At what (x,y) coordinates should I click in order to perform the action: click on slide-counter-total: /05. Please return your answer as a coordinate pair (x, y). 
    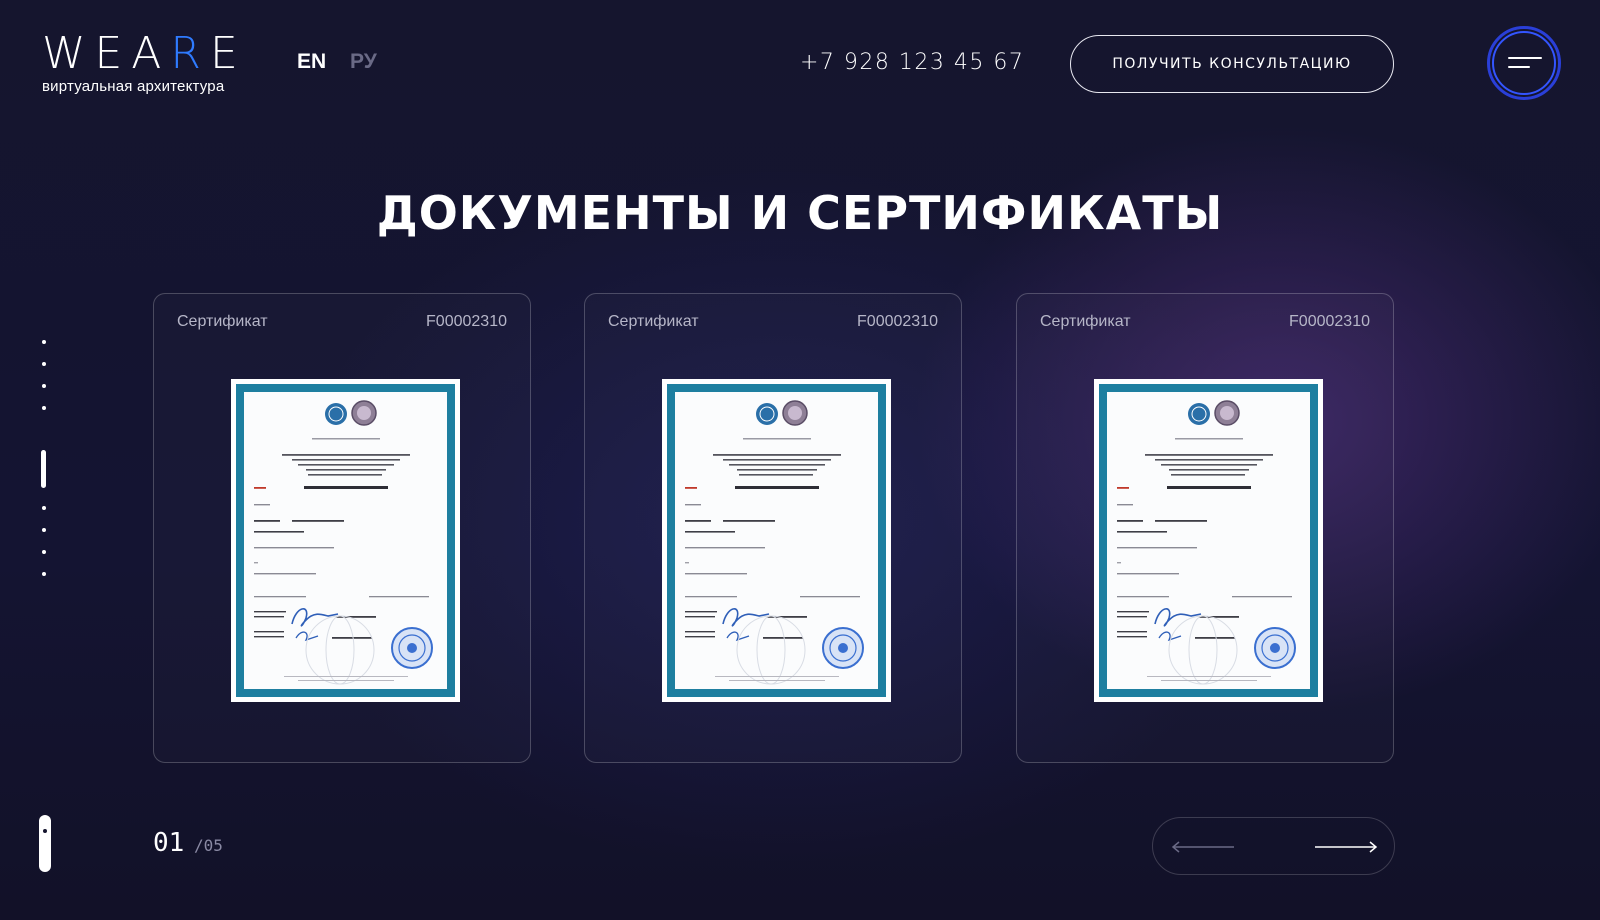
    Looking at the image, I should click on (208, 845).